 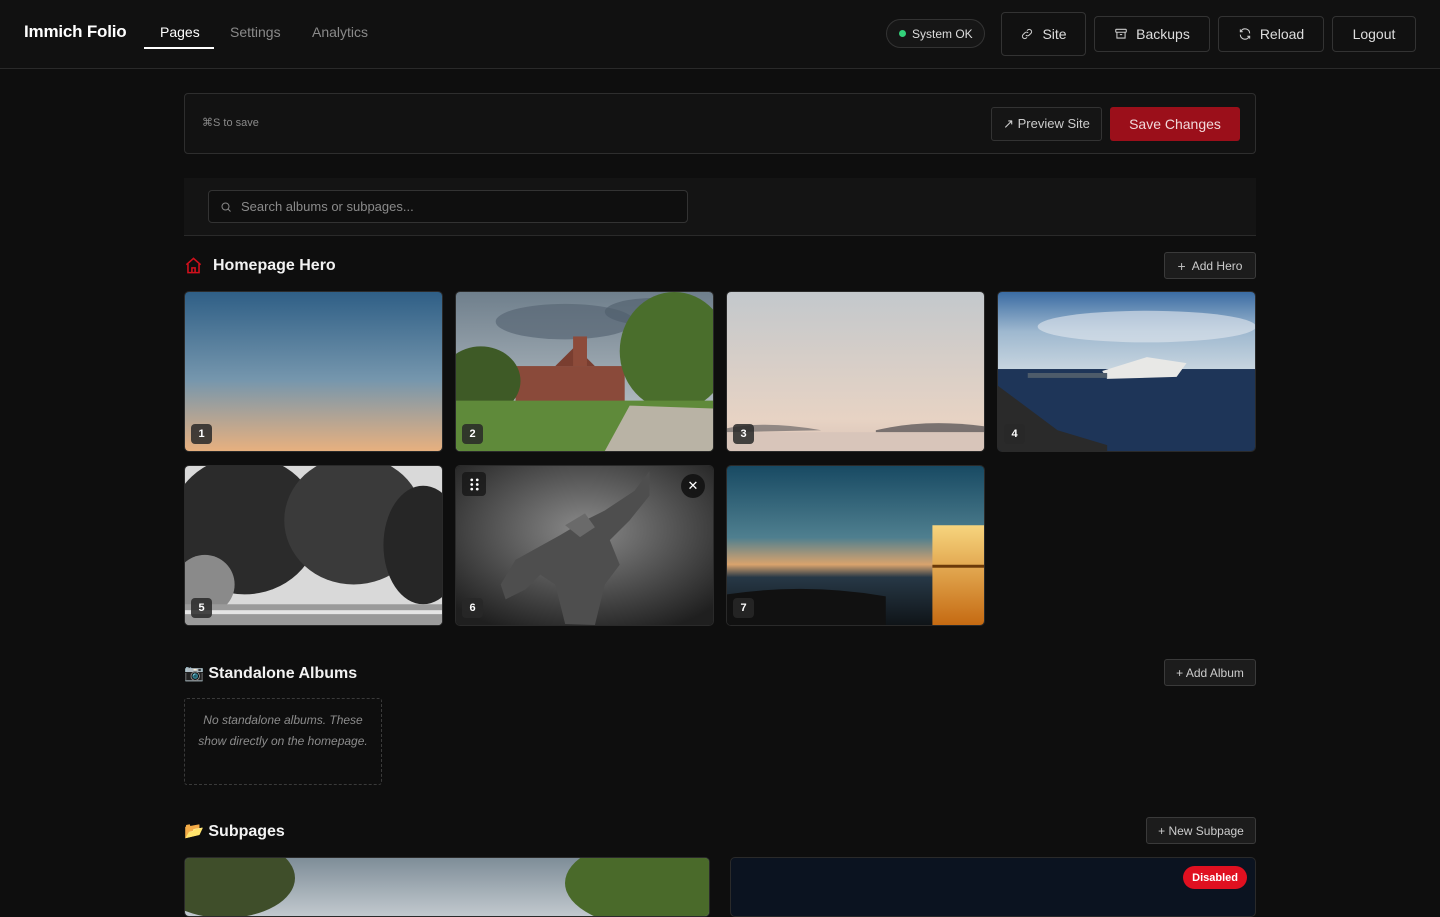 I want to click on search-field, so click(x=448, y=206).